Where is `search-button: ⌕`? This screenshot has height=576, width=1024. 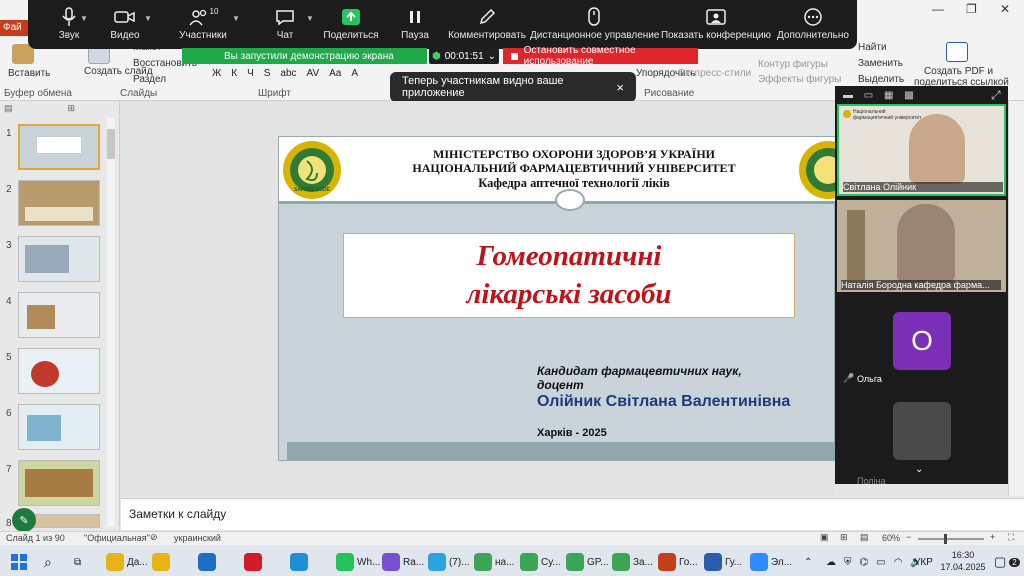
search-button: ⌕ is located at coordinates (48, 562).